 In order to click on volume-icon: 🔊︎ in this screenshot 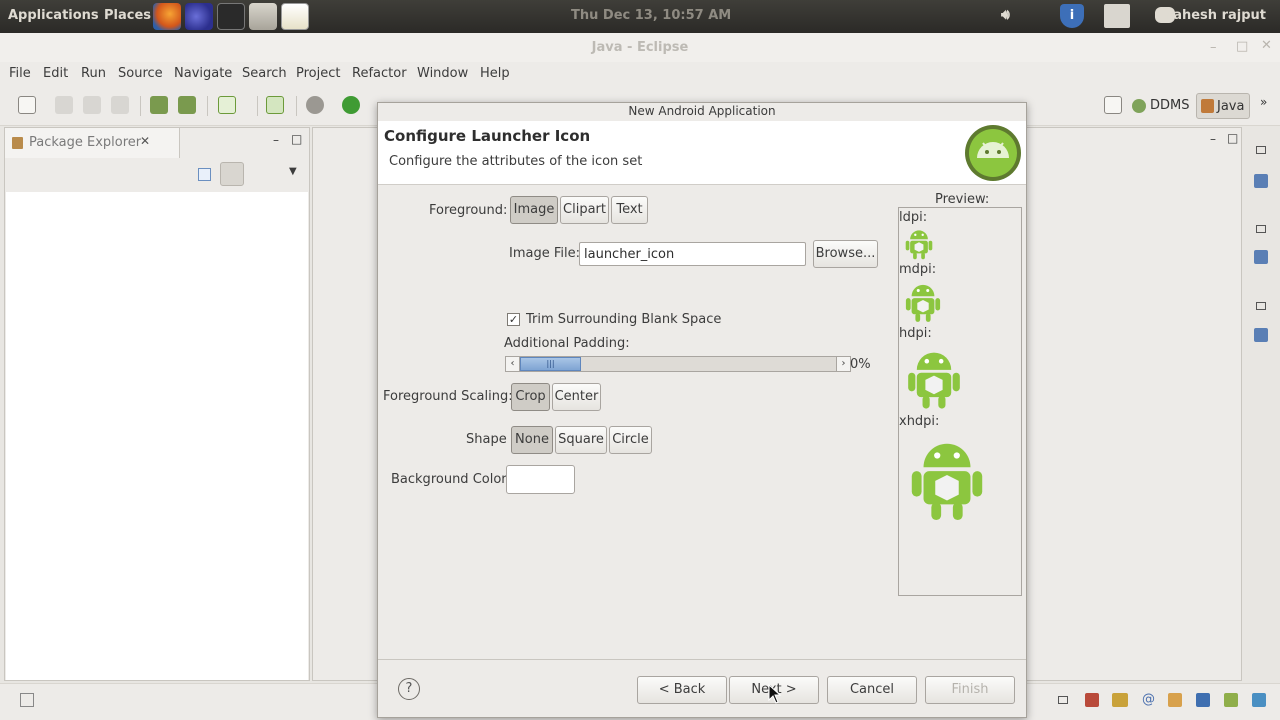, I will do `click(1005, 15)`.